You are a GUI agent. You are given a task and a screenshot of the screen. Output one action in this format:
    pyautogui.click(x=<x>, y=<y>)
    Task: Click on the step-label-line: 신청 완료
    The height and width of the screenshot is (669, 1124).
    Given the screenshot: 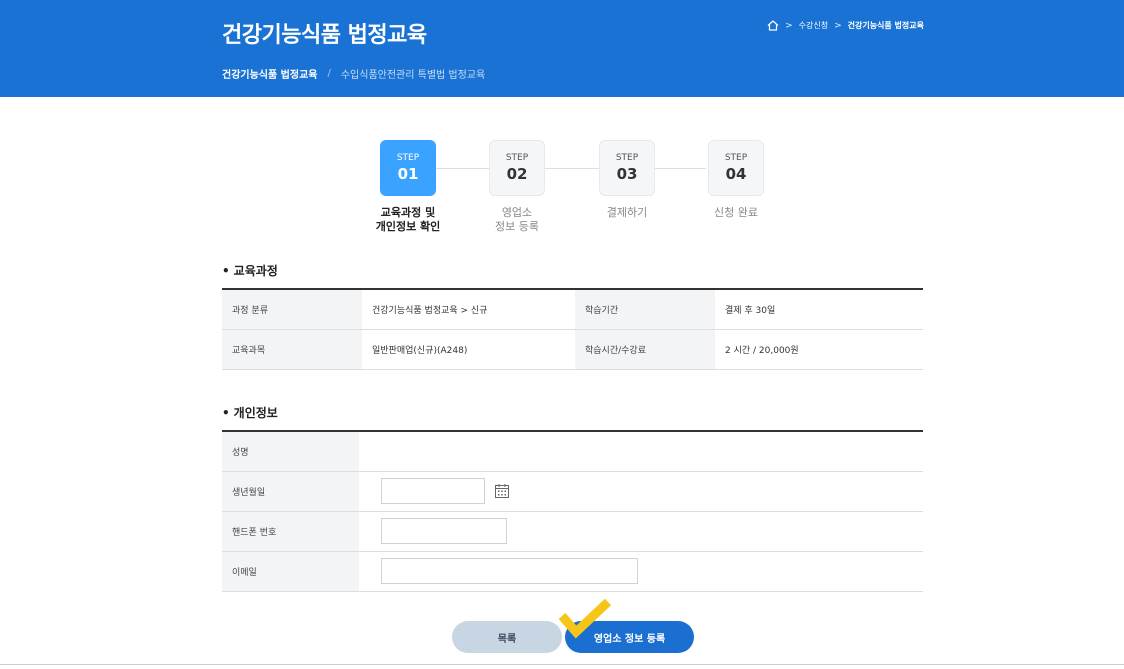 What is the action you would take?
    pyautogui.click(x=736, y=212)
    